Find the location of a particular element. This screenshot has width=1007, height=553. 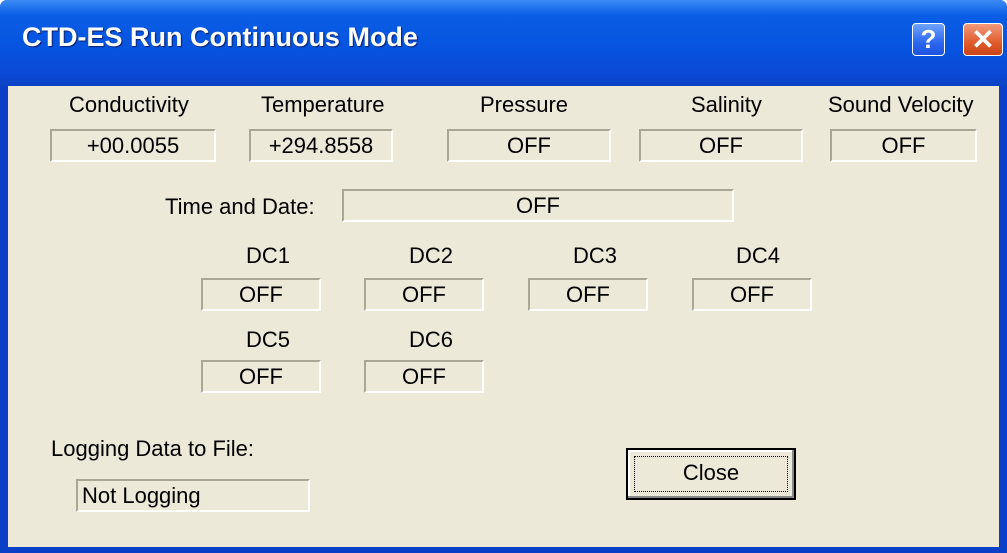

conductivity-field: +00.0055 is located at coordinates (133, 145).